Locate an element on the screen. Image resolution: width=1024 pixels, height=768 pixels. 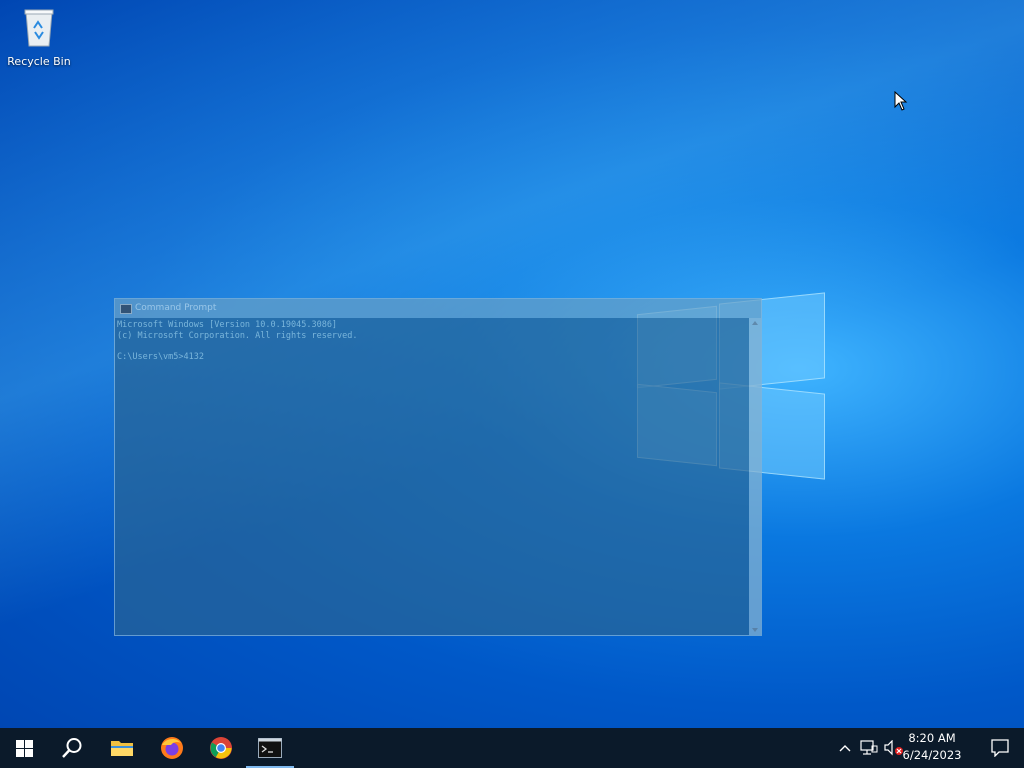
firefox-button is located at coordinates (172, 748).